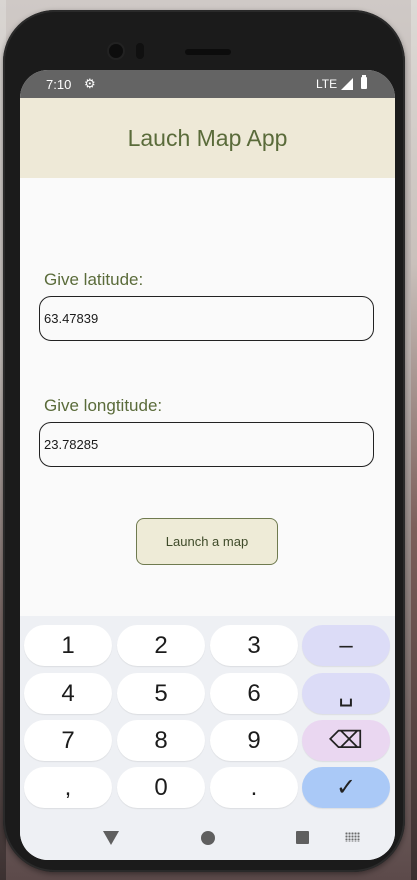 The height and width of the screenshot is (880, 417). Describe the element at coordinates (364, 82) in the screenshot. I see `battery-icon` at that location.